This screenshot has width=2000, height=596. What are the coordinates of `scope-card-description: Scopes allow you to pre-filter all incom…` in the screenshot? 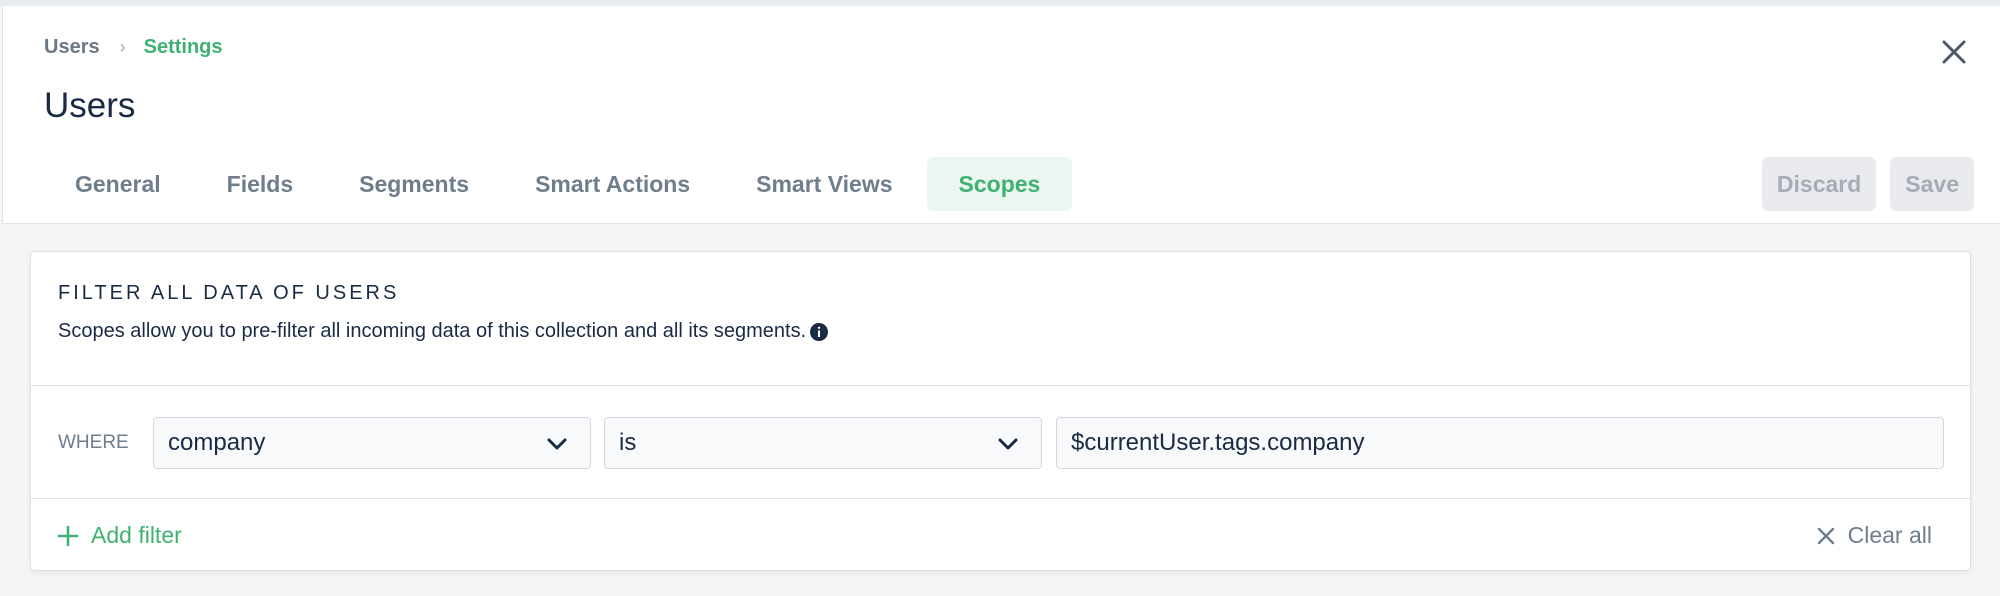 It's located at (443, 331).